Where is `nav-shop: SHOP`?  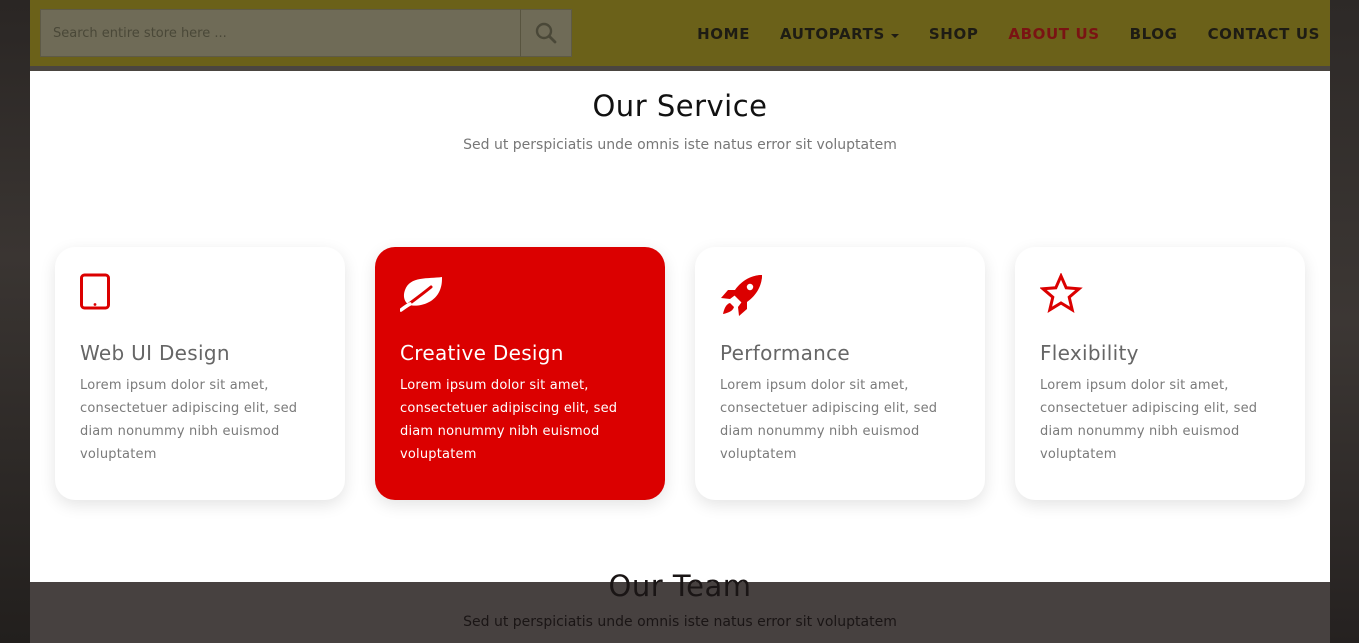 nav-shop: SHOP is located at coordinates (954, 34).